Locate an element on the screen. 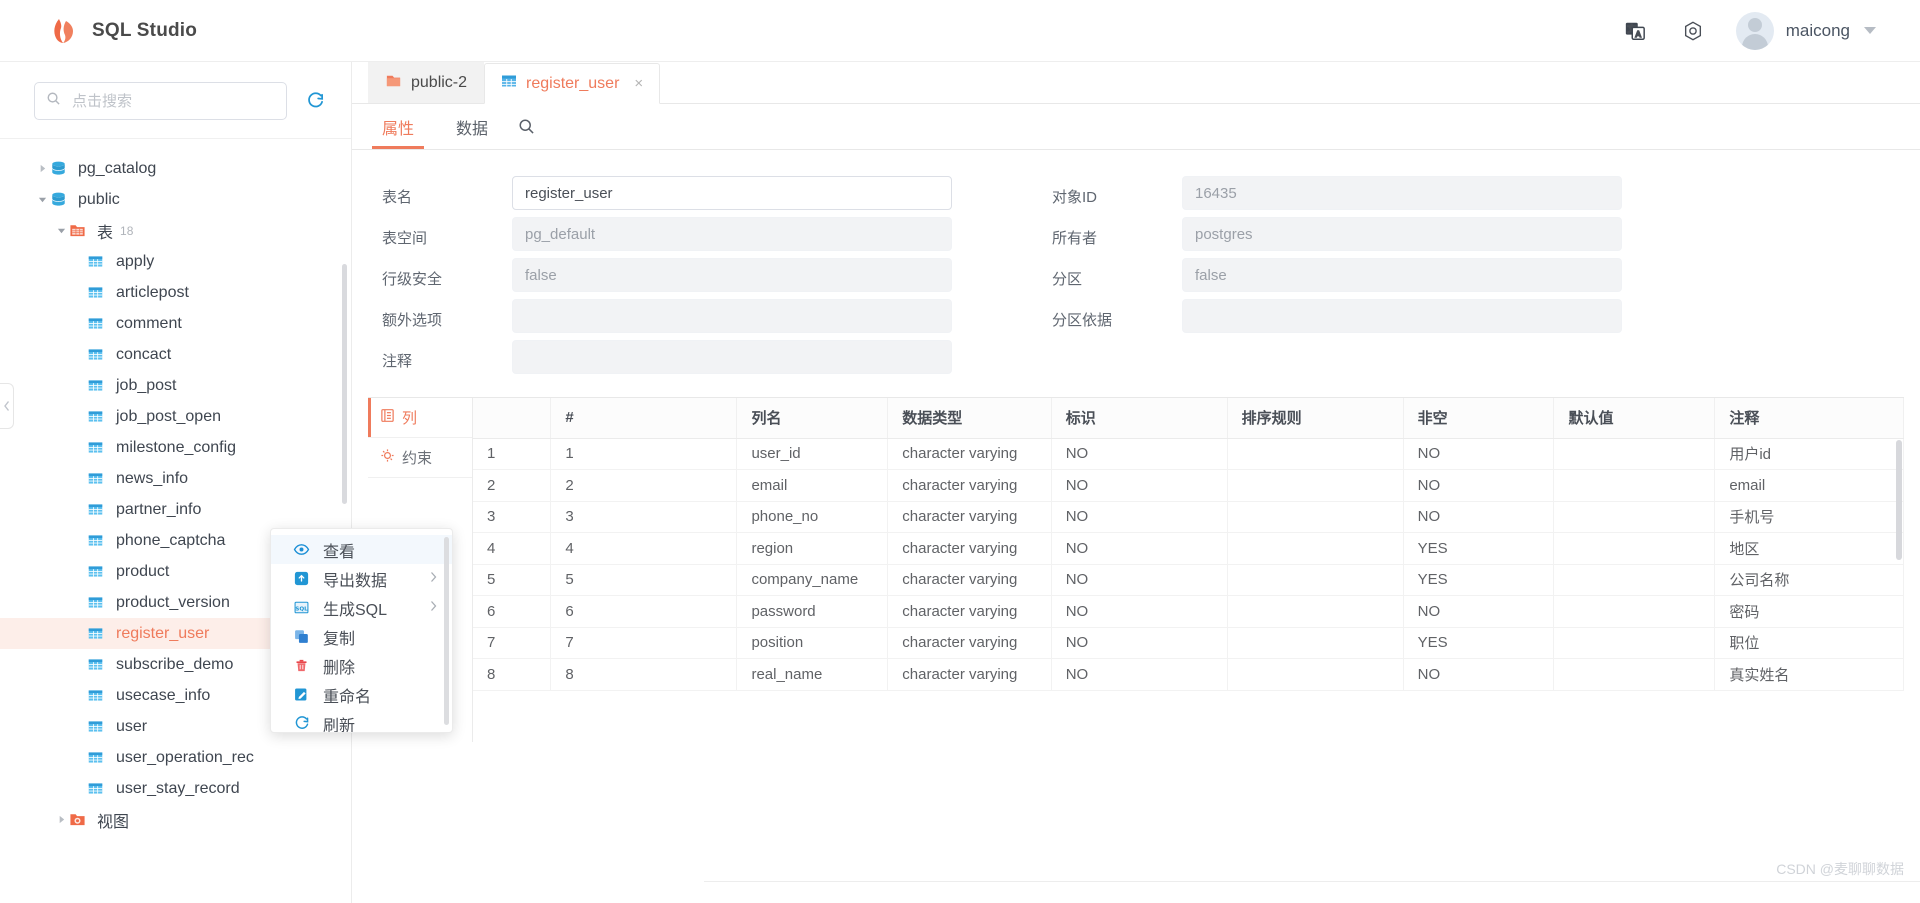 This screenshot has width=1920, height=903. tree-item-comment: comment is located at coordinates (175, 323).